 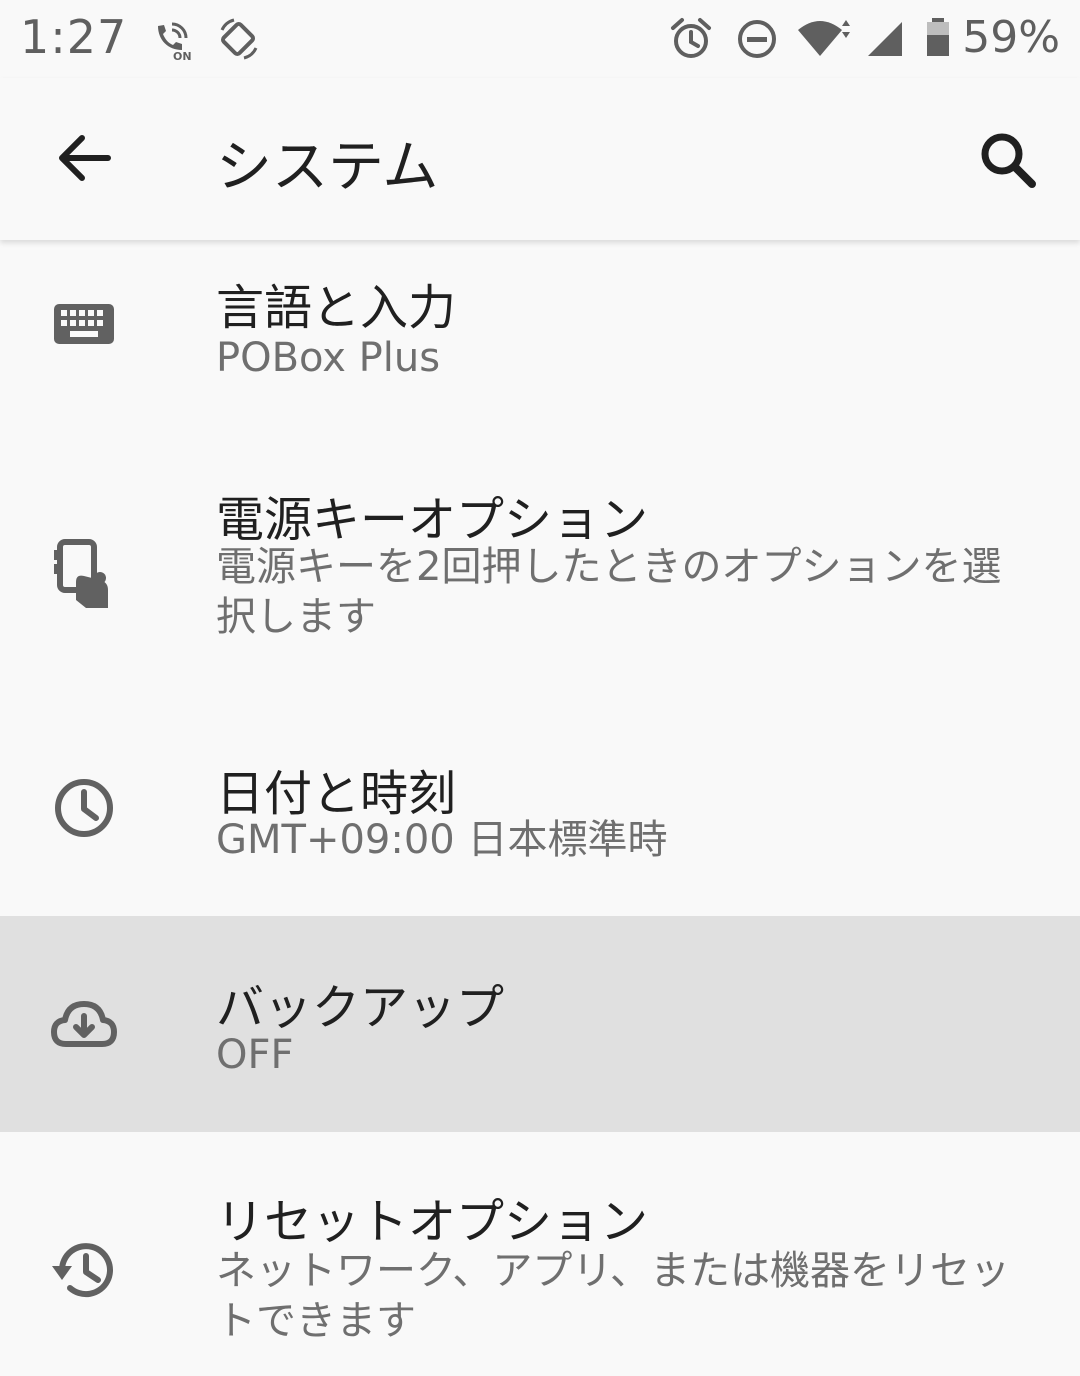 I want to click on settings-item-summary: ネットワーク、アプリ、または機器をリセットできます, so click(x=613, y=1296).